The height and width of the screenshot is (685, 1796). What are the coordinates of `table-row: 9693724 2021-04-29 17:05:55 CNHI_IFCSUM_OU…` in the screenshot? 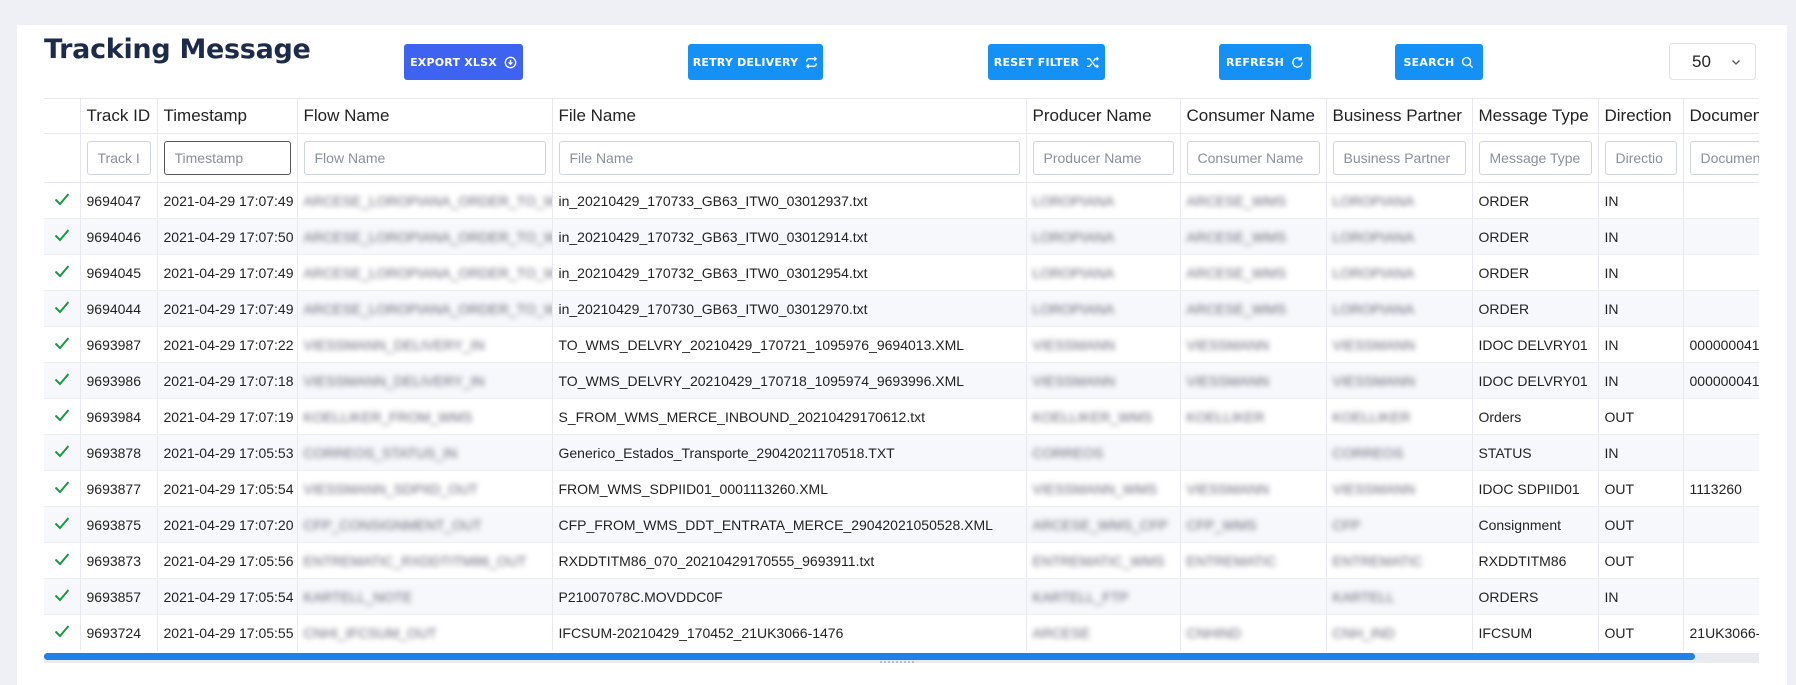 It's located at (901, 632).